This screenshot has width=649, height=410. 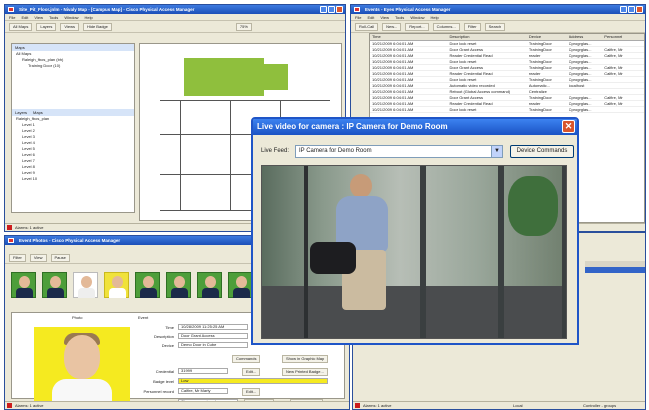 I want to click on personnel-record-label: Personnel record, so click(x=158, y=391).